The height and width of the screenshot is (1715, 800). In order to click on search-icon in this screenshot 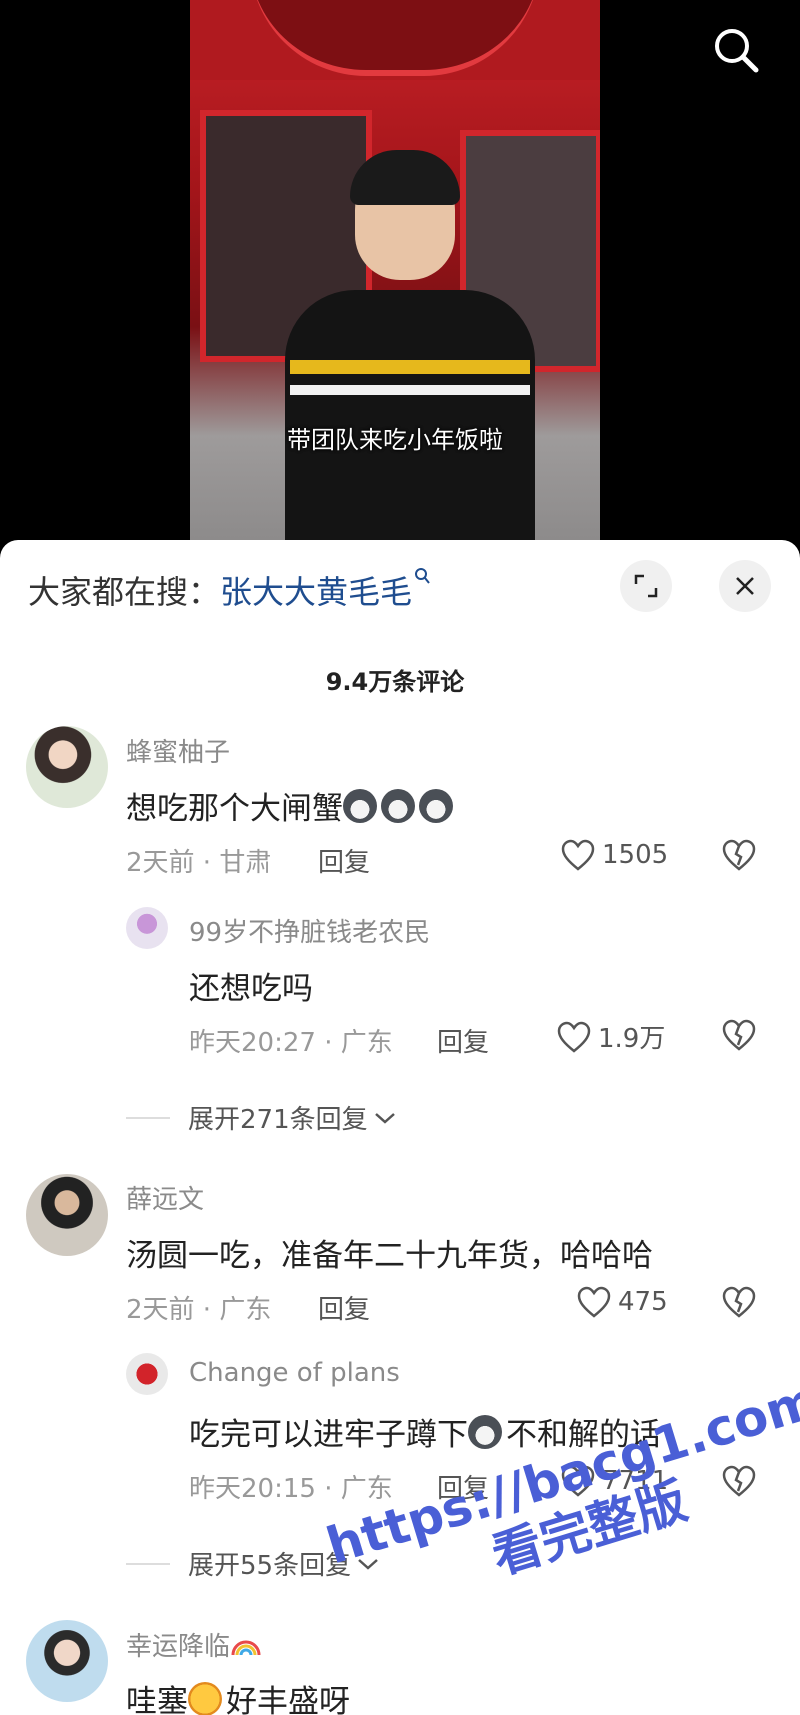, I will do `click(737, 51)`.